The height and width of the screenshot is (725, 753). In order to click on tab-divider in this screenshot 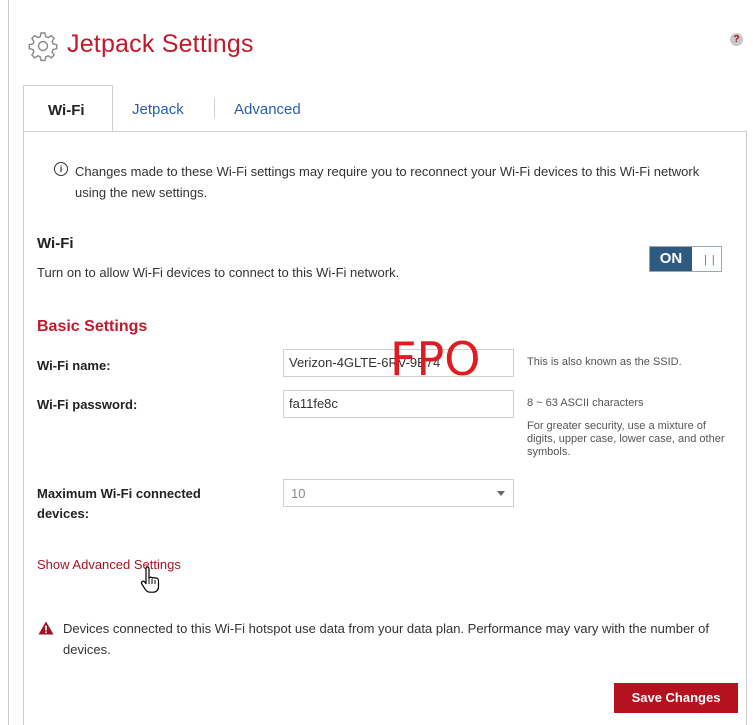, I will do `click(214, 108)`.